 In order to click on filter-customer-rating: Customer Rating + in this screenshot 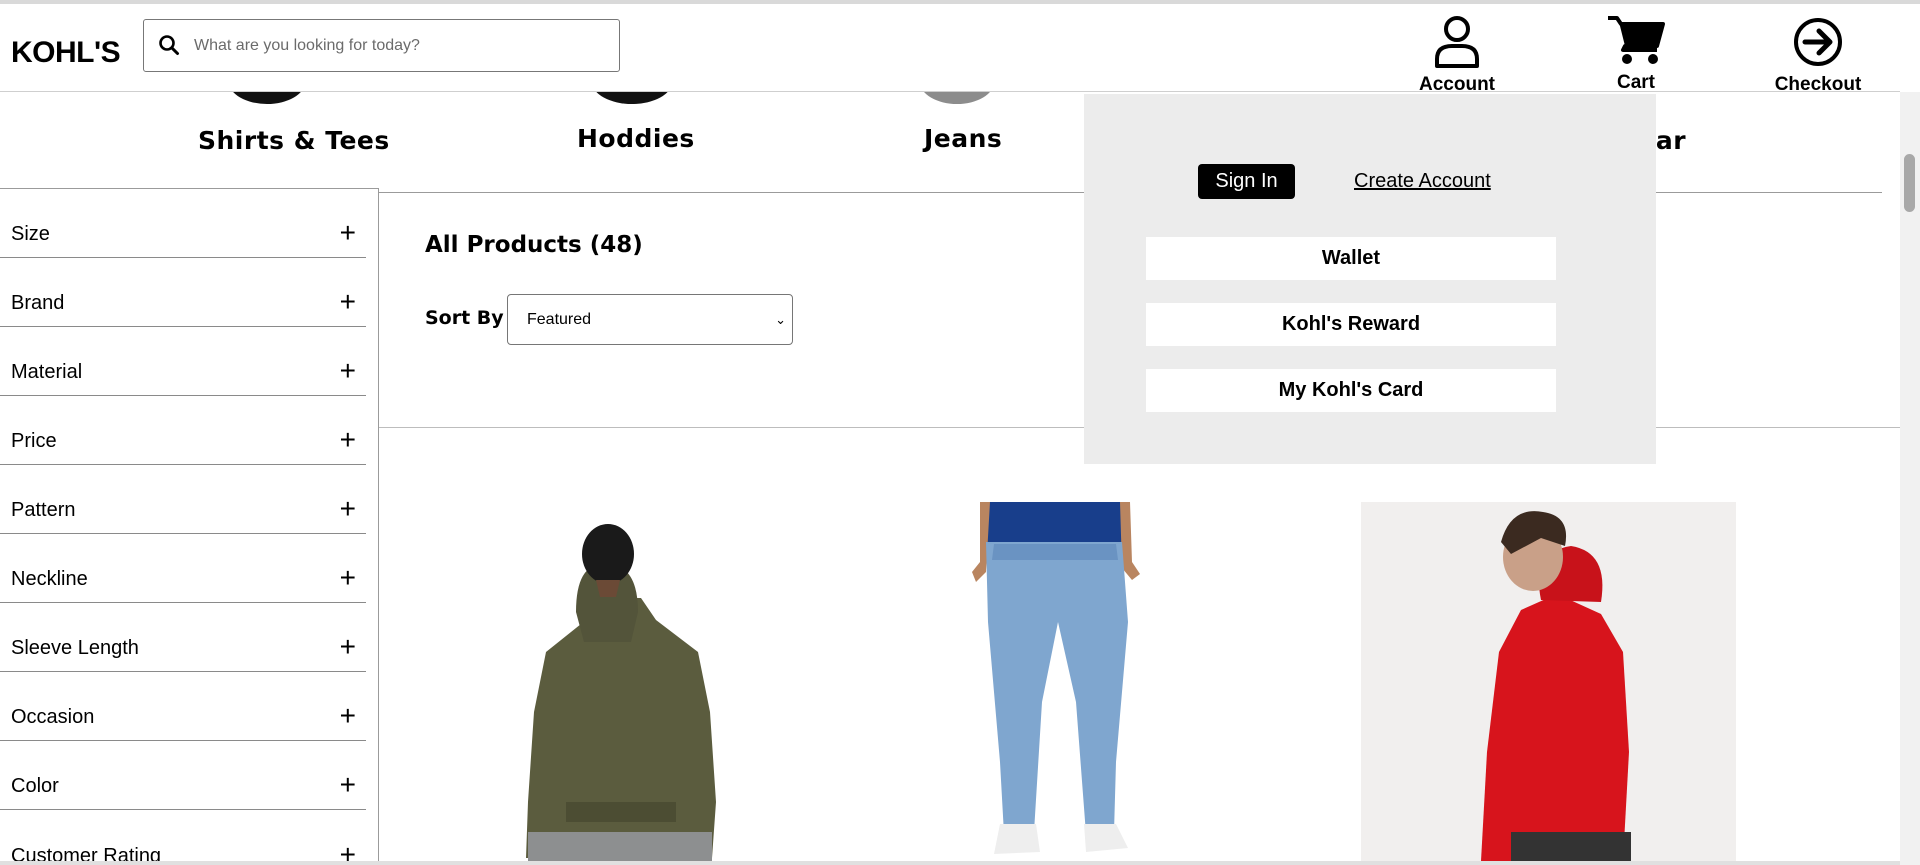, I will do `click(183, 837)`.